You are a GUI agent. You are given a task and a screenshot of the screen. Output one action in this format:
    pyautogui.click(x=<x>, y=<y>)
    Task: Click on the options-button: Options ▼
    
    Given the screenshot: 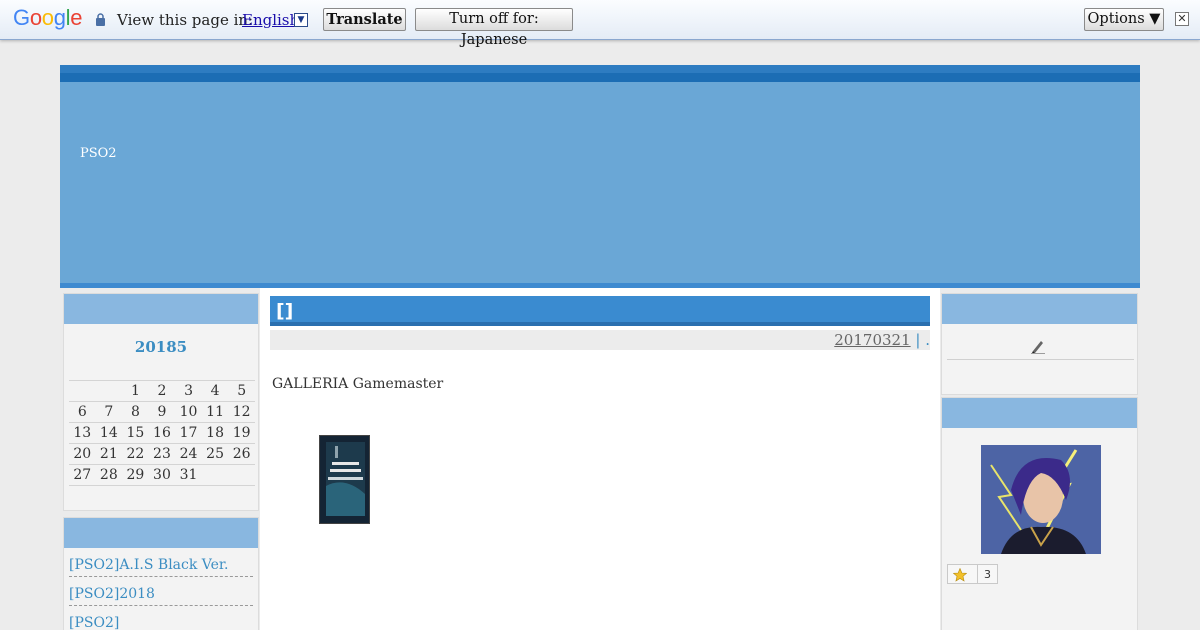 What is the action you would take?
    pyautogui.click(x=1124, y=19)
    